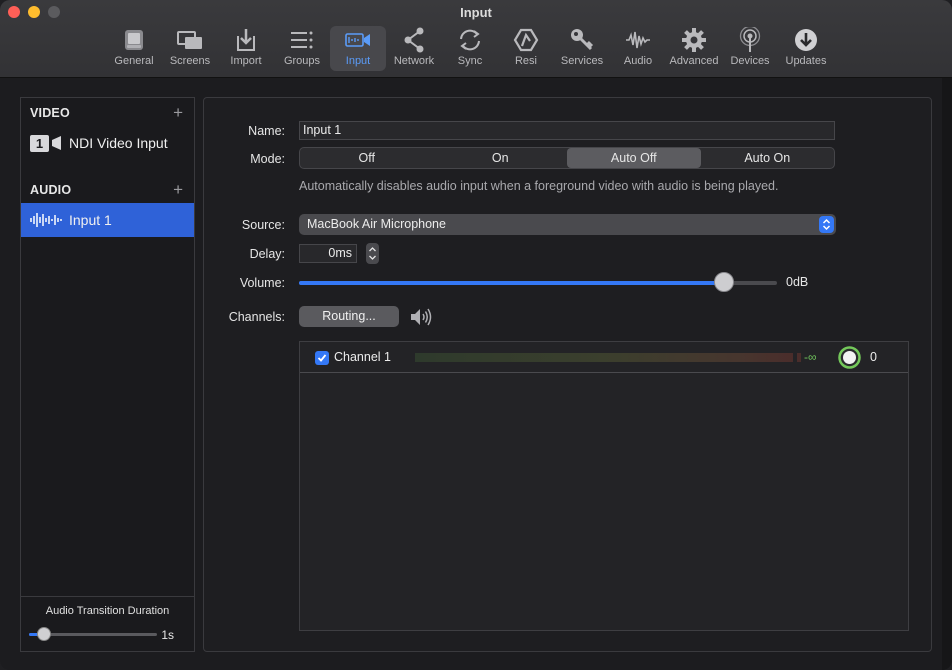  I want to click on toolbar-audio: Audio, so click(638, 48).